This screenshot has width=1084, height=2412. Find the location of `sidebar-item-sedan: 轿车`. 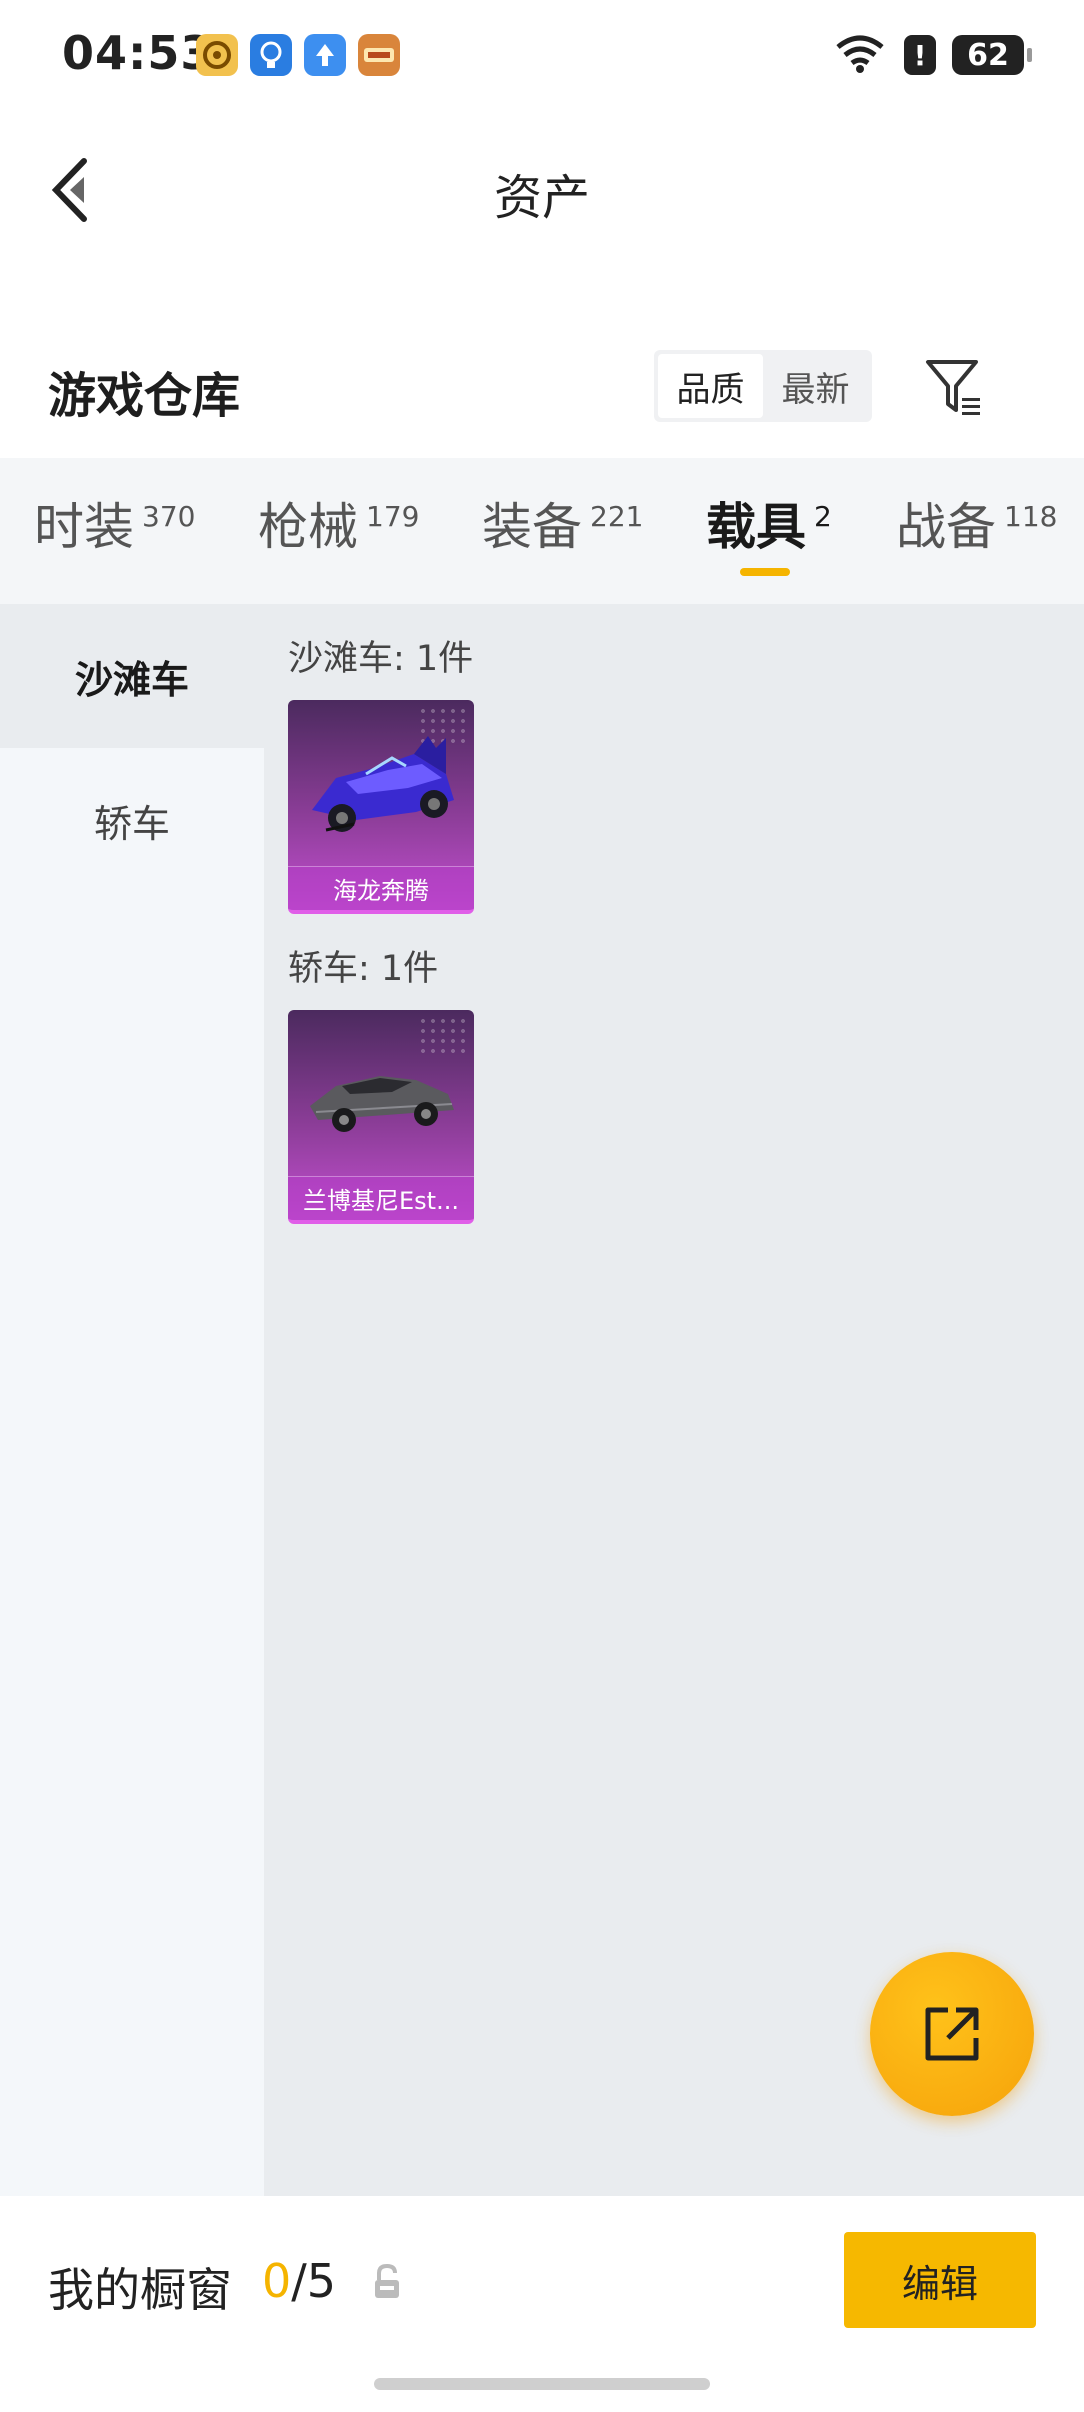

sidebar-item-sedan: 轿车 is located at coordinates (132, 820).